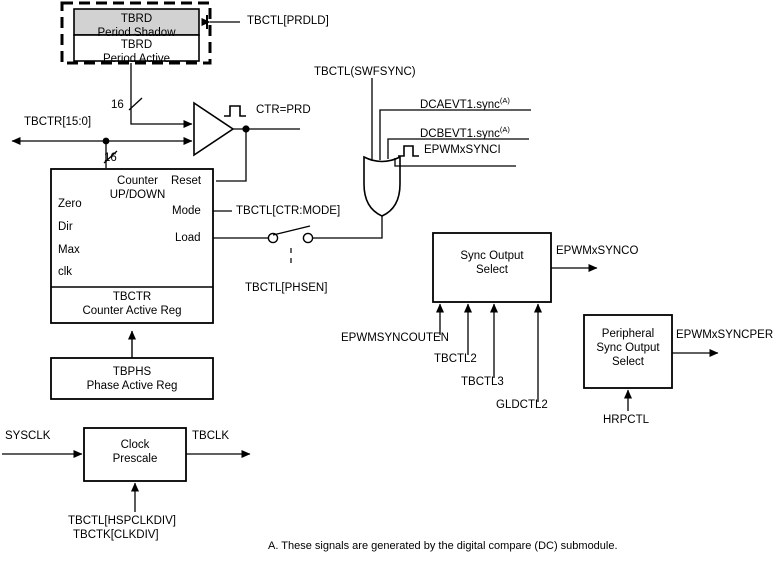  I want to click on counter-active-reg-line2: Counter Active Reg, so click(132, 311).